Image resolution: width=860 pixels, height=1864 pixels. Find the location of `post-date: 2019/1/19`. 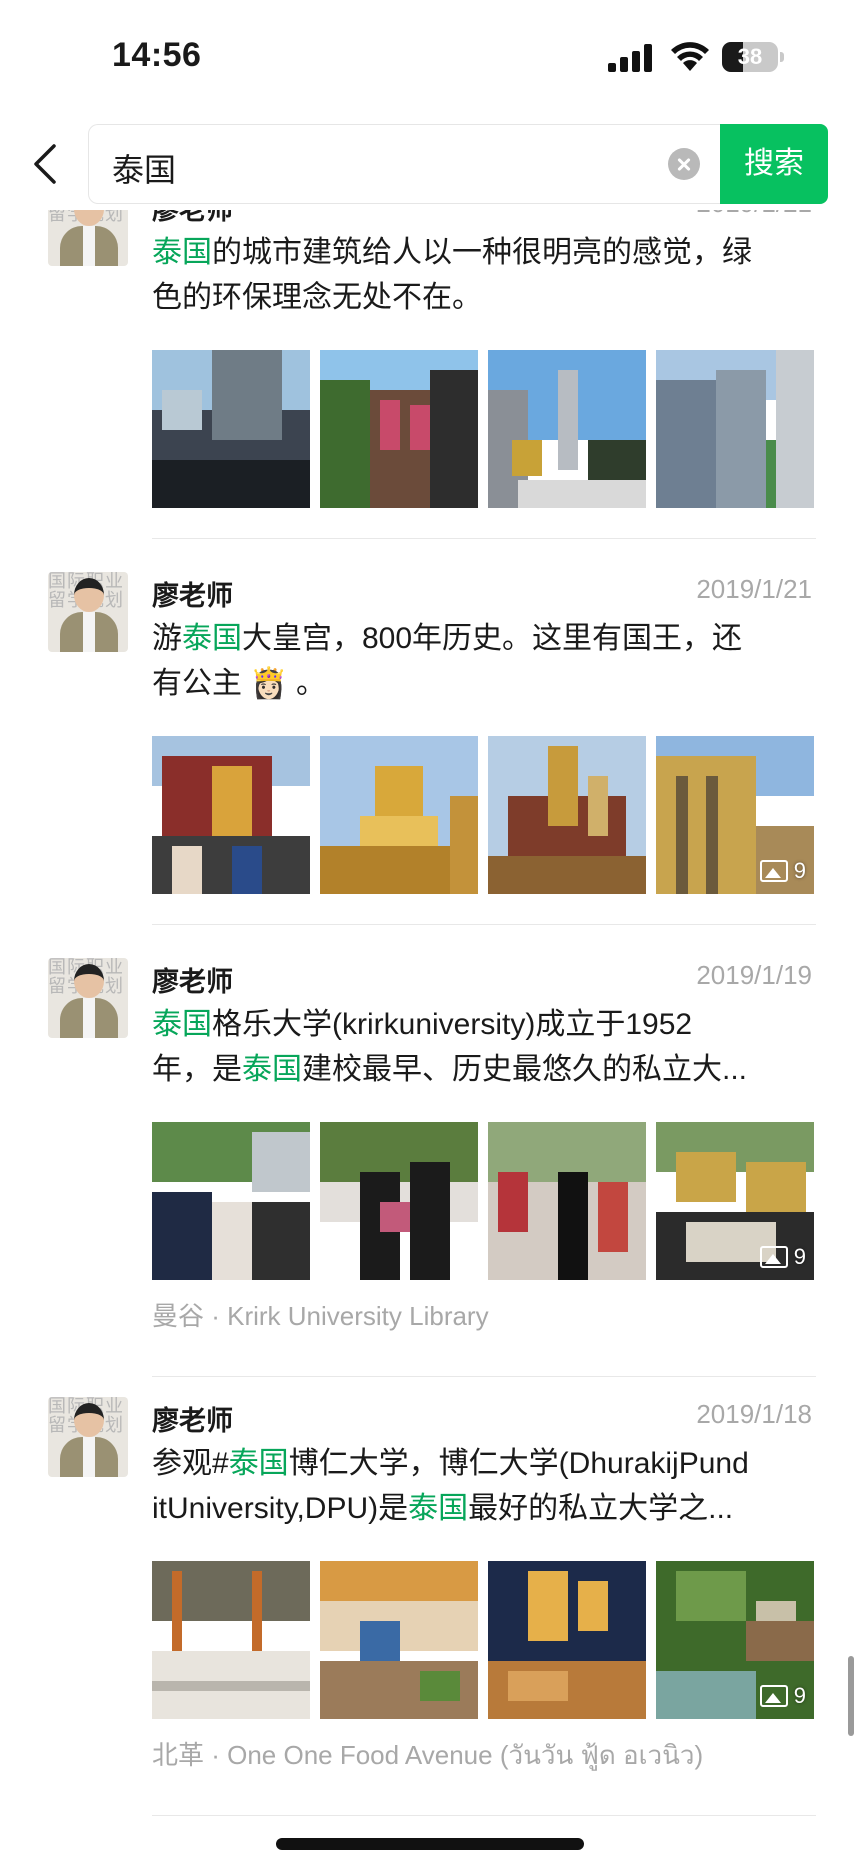

post-date: 2019/1/19 is located at coordinates (754, 975).